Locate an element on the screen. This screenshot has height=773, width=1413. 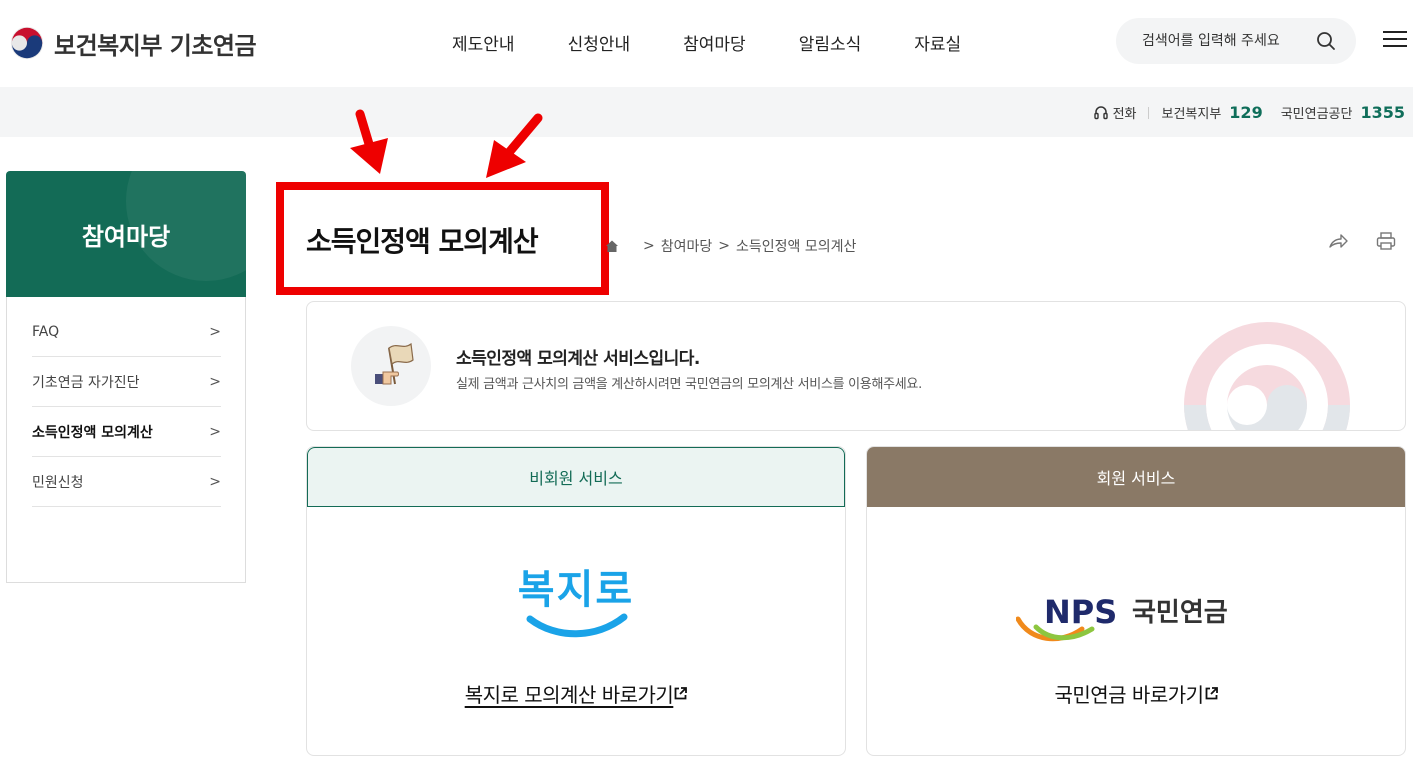
org2-phone-number: 1355 is located at coordinates (1382, 112).